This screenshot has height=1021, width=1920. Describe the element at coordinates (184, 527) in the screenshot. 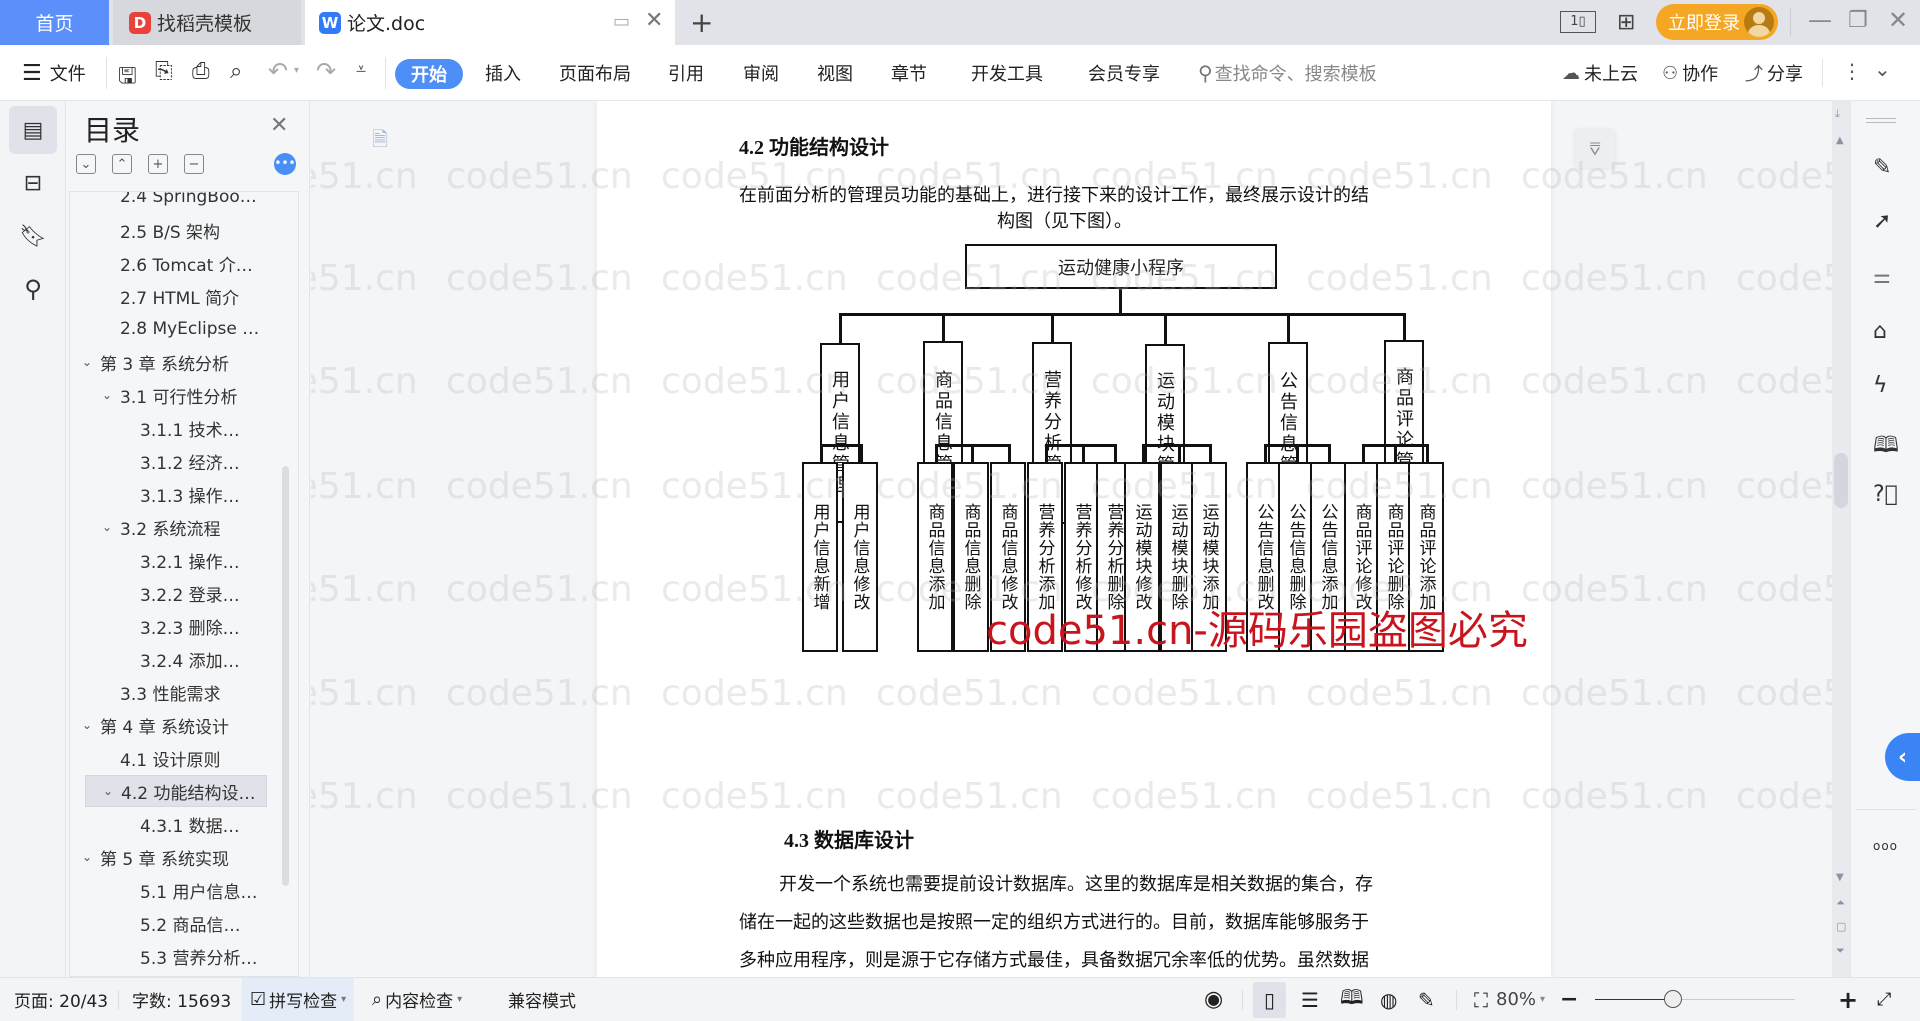

I see `toc-item: ⌄ 3.2 系统流程` at that location.